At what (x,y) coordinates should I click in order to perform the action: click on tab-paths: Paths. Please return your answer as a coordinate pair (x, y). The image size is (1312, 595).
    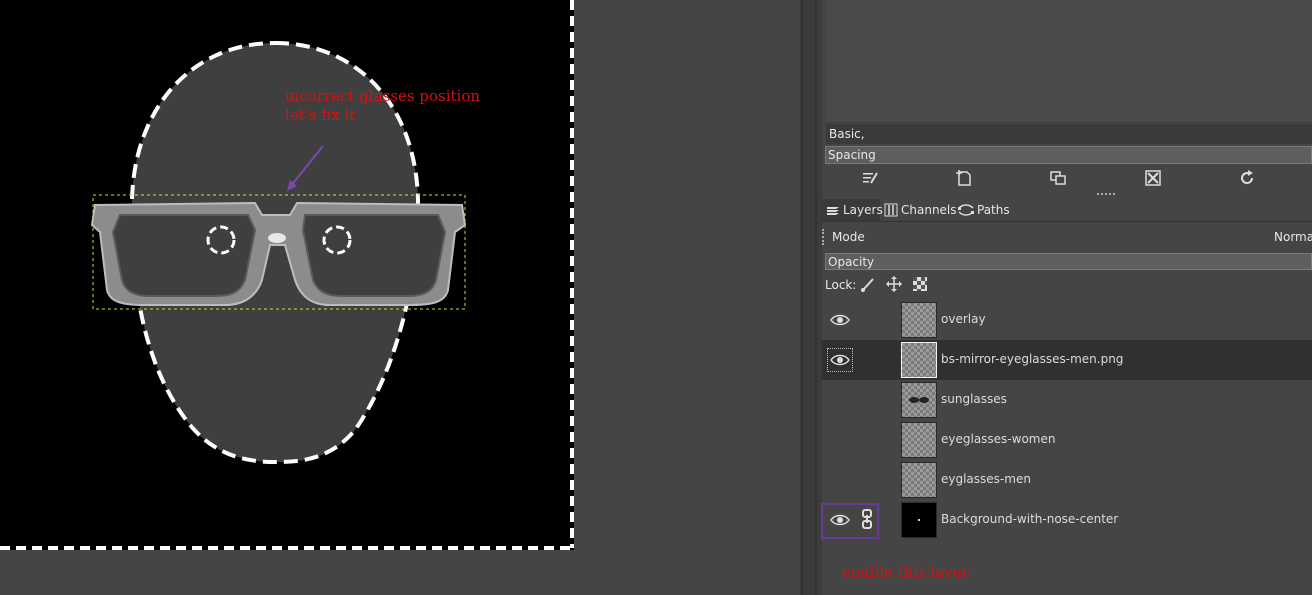
    Looking at the image, I should click on (983, 210).